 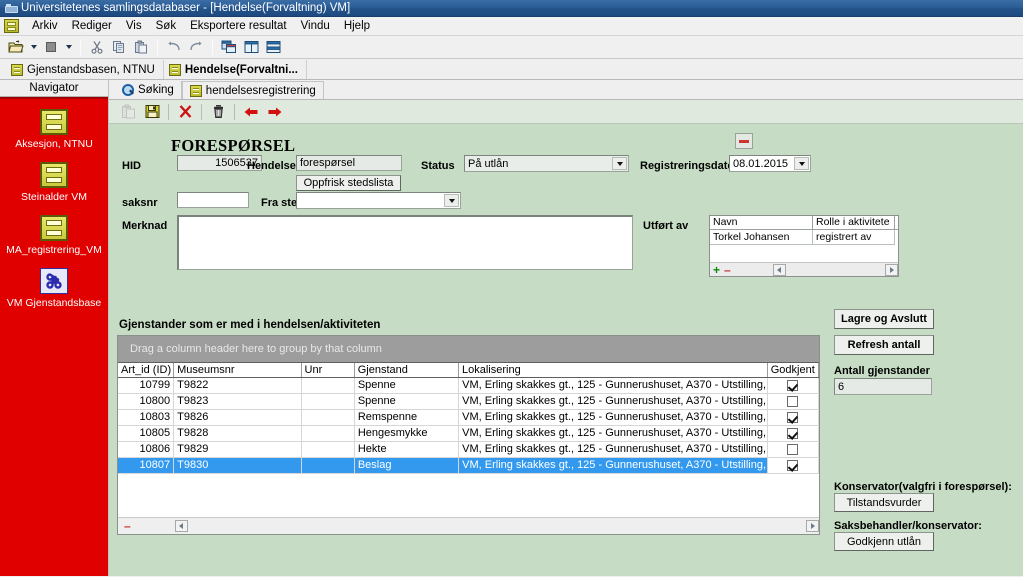 I want to click on tab-hendelsesregistrering: hendelsesregistrering, so click(x=252, y=90).